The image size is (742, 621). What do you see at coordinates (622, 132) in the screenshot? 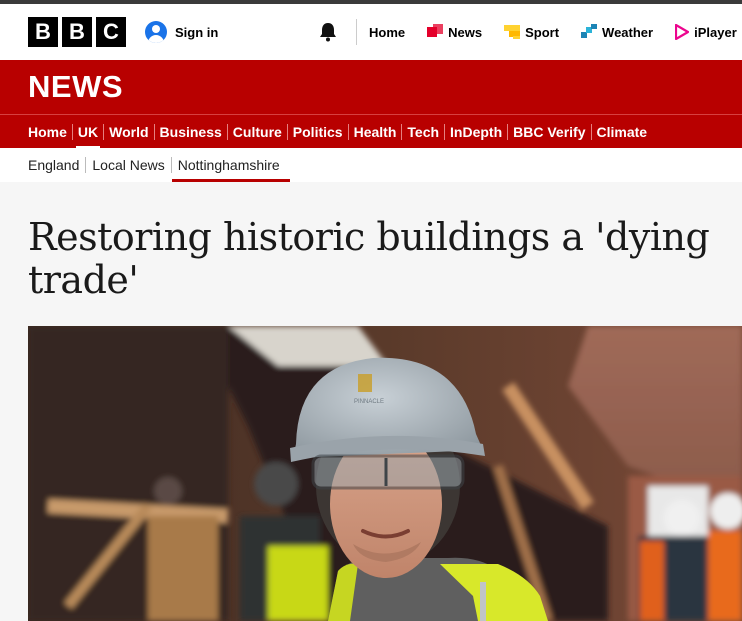
I see `main-nav-climate: Climate` at bounding box center [622, 132].